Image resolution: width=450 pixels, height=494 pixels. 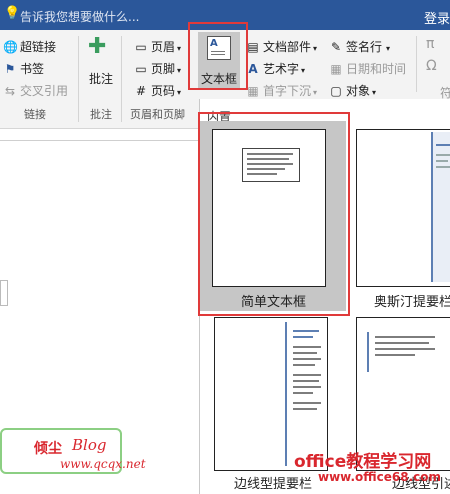 I want to click on footer-label: 页脚, so click(x=163, y=69).